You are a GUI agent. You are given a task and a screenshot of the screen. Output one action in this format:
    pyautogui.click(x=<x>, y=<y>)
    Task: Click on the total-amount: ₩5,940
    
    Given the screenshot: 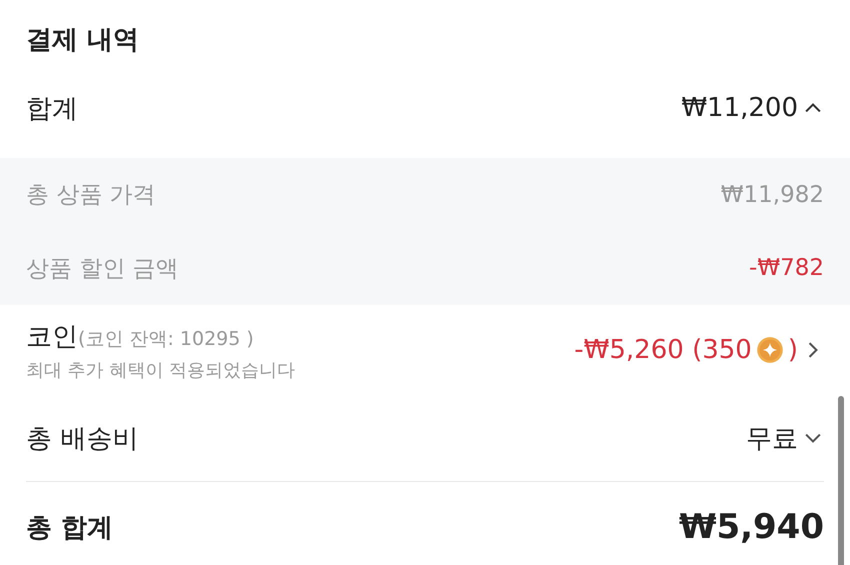 What is the action you would take?
    pyautogui.click(x=751, y=527)
    